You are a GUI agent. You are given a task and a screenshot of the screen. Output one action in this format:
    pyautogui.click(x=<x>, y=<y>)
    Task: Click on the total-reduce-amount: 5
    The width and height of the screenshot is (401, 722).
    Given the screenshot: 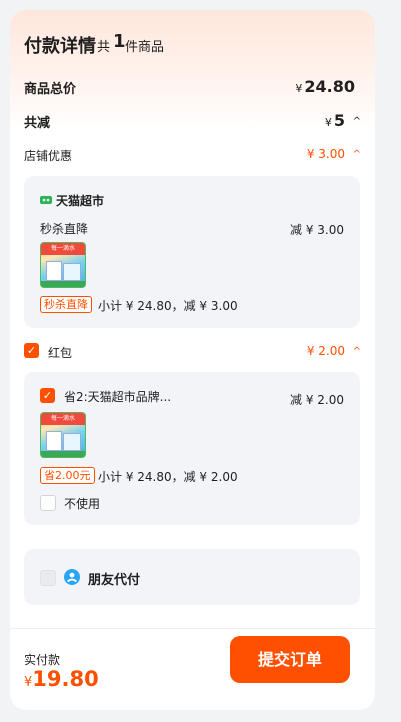 What is the action you would take?
    pyautogui.click(x=339, y=120)
    